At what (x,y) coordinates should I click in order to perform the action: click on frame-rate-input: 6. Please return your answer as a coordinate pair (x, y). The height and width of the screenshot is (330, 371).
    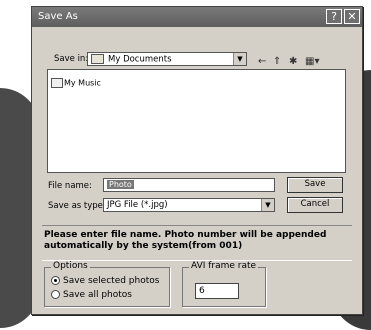
    Looking at the image, I should click on (217, 291).